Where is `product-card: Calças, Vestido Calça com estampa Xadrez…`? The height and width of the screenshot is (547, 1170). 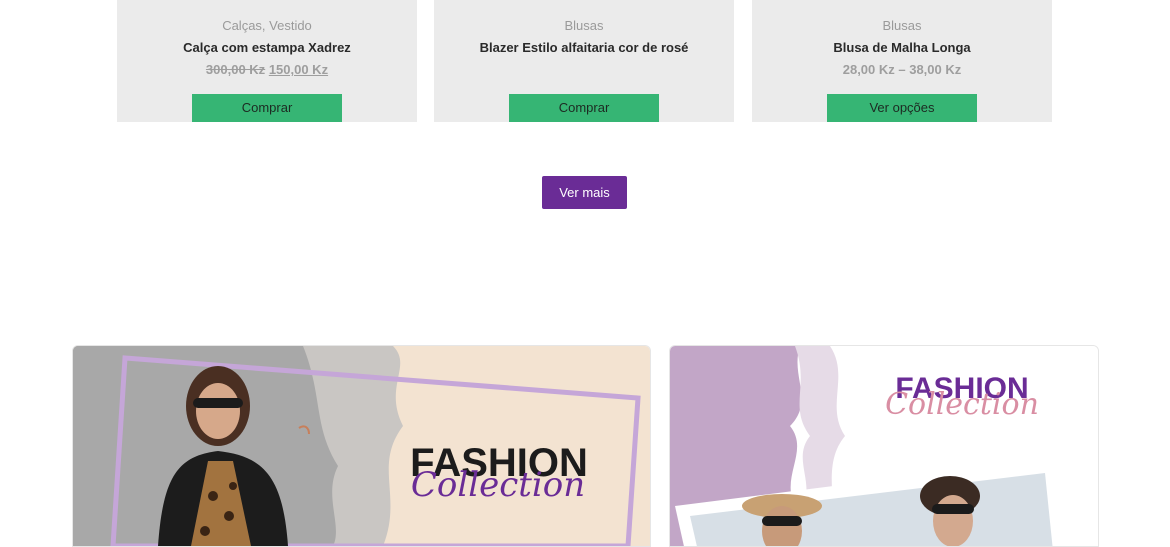
product-card: Calças, Vestido Calça com estampa Xadrez… is located at coordinates (267, 61).